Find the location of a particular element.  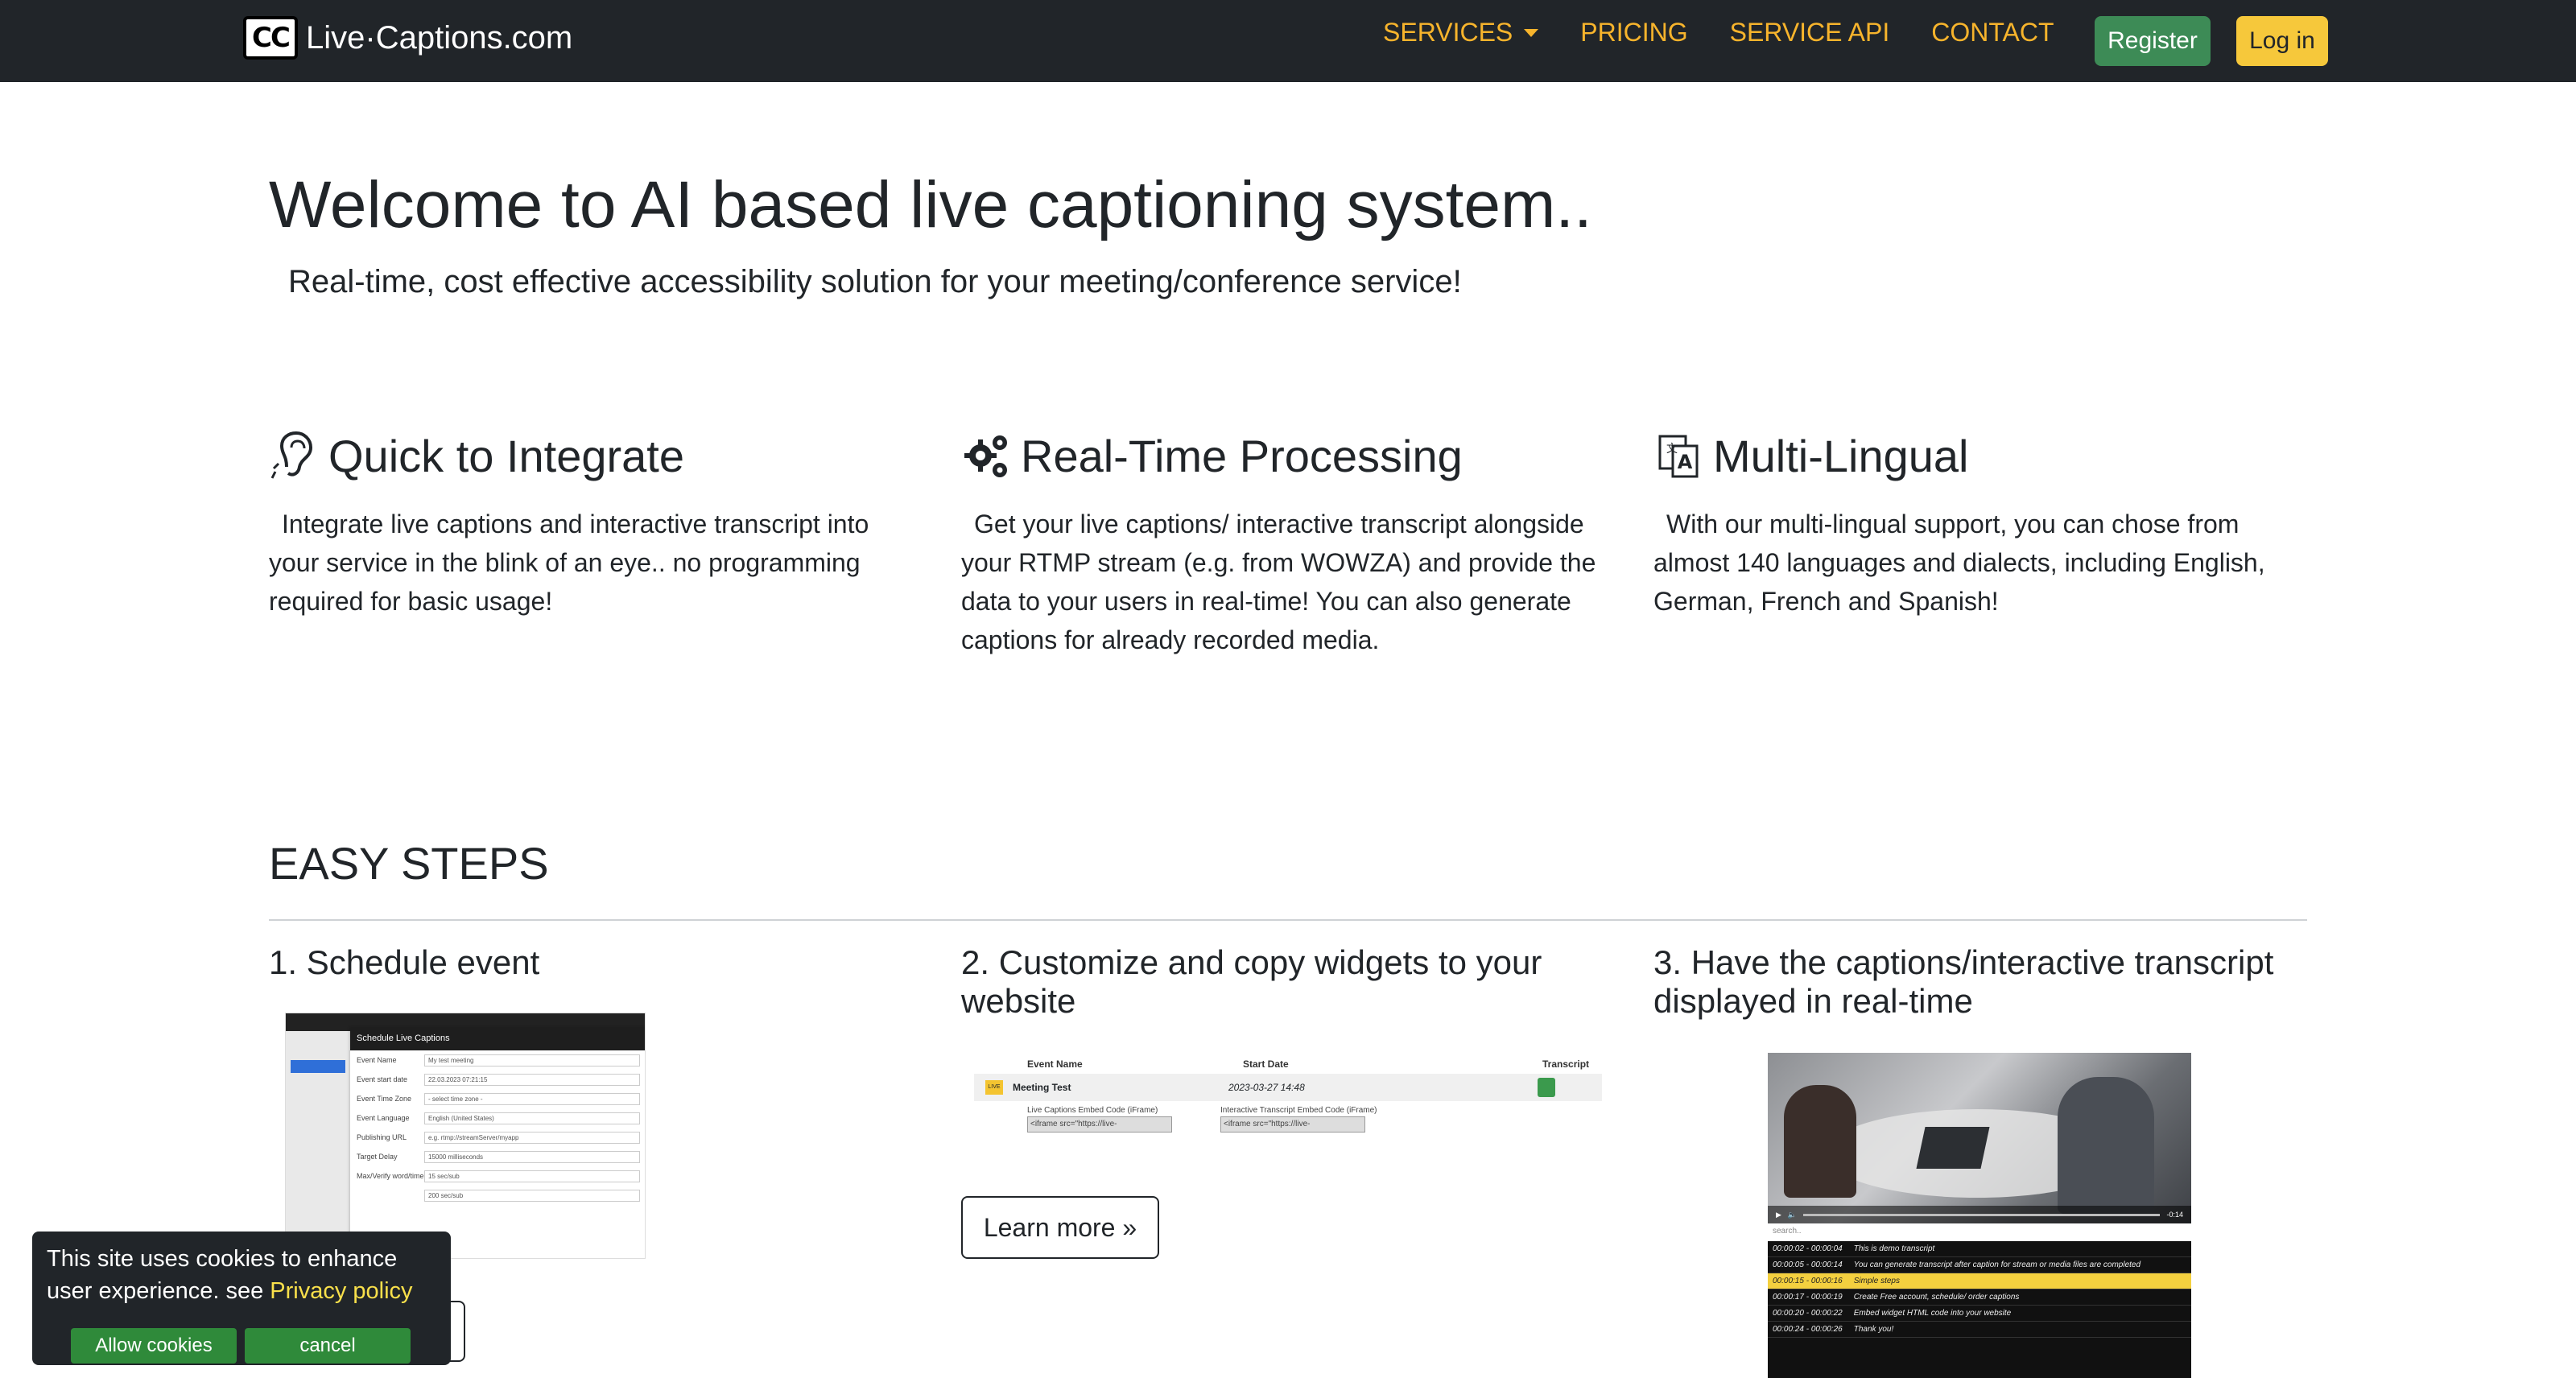

cancel-cookies-button: cancel is located at coordinates (328, 1346).